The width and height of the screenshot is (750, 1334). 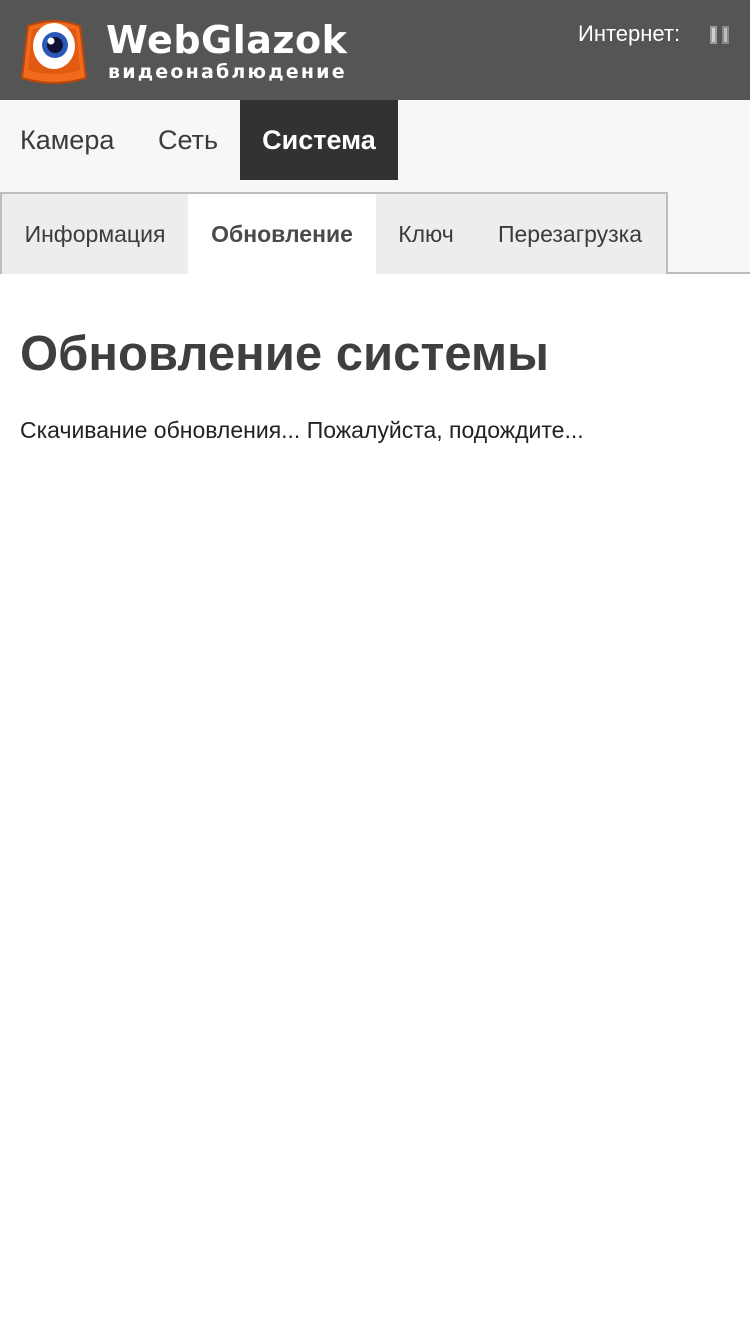 I want to click on header-bar: WebGlazok видеонаблюдение Интернет:, so click(x=375, y=50).